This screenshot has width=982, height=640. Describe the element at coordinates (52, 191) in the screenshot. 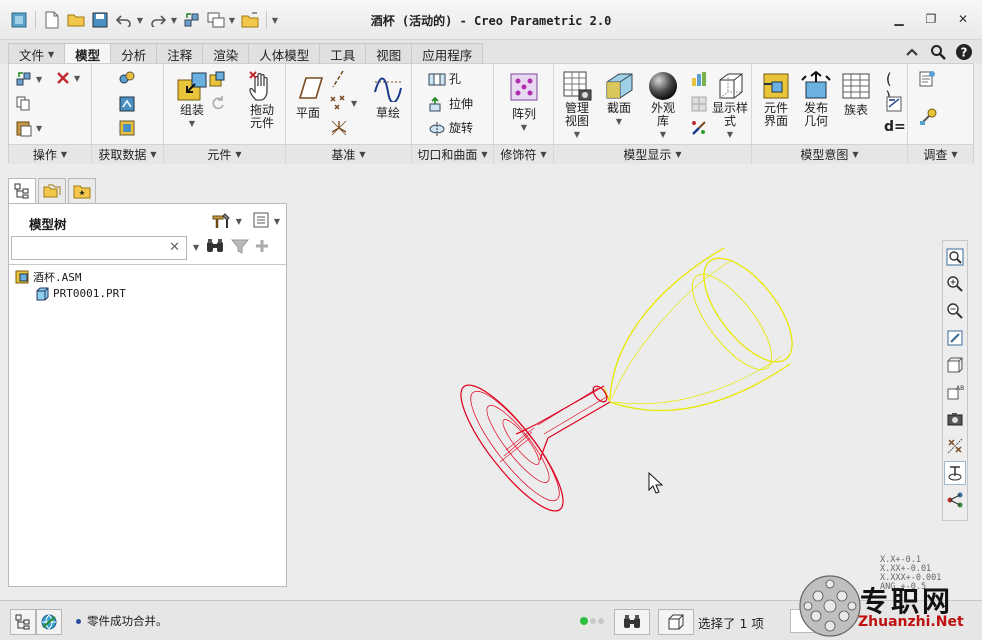

I see `tab-folder-browser` at that location.